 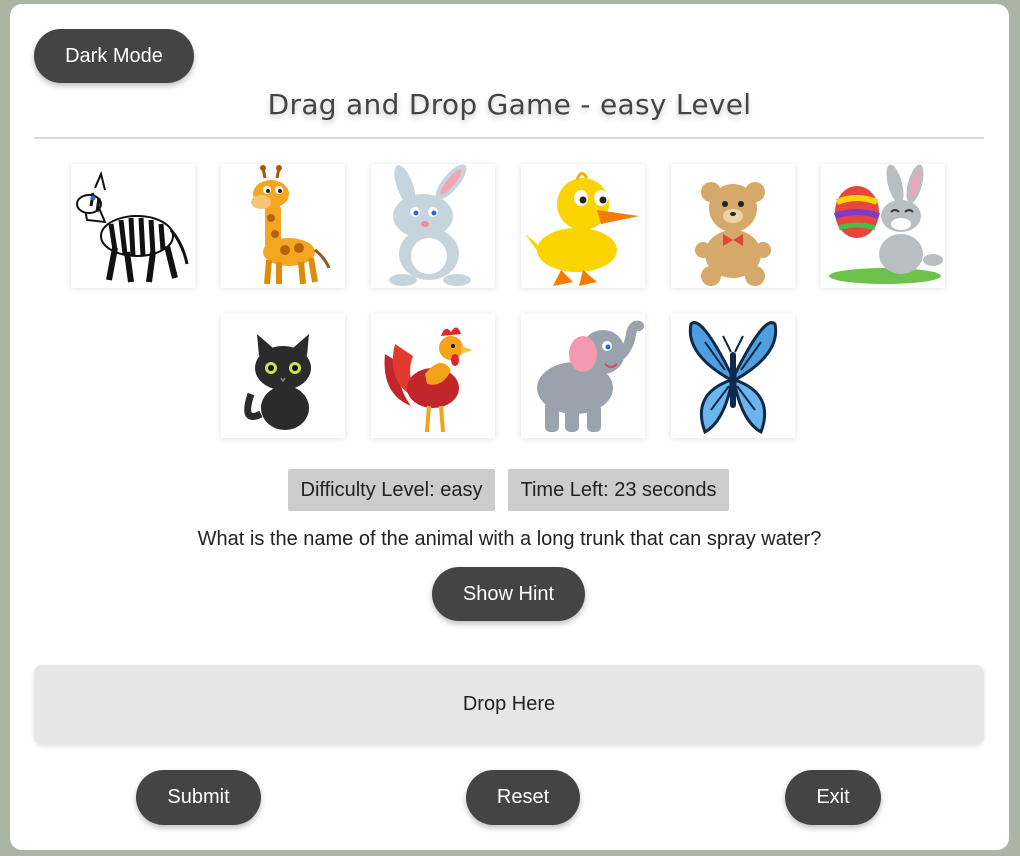 I want to click on animal-tile-cat, so click(x=283, y=376).